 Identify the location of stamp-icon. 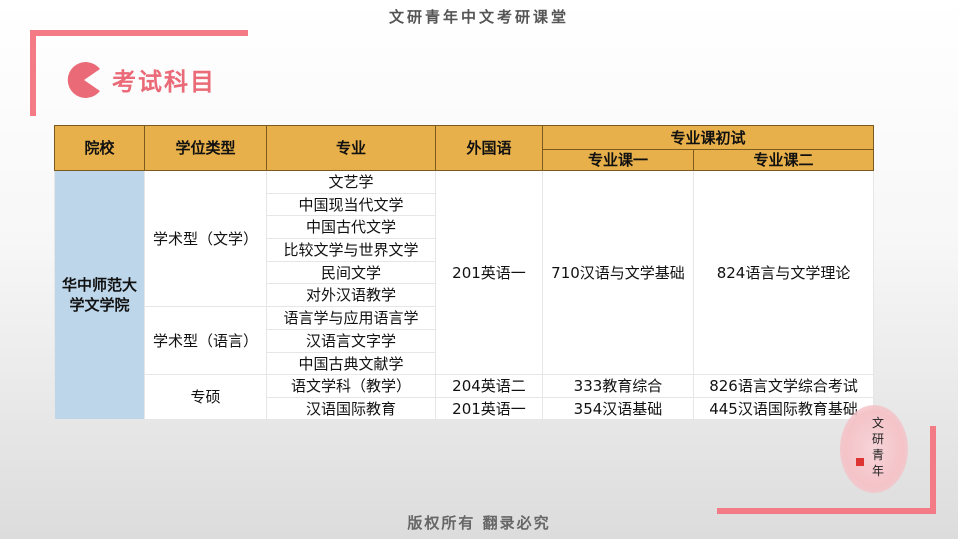
(860, 462).